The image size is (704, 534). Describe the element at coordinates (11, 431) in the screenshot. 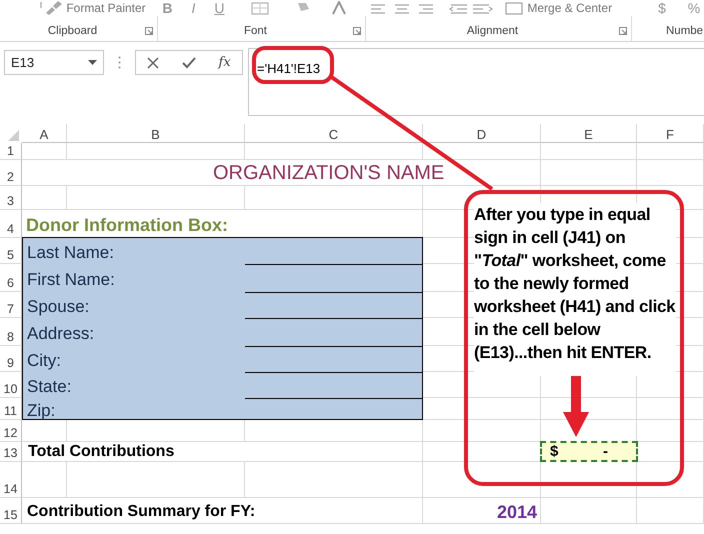

I see `row-header: 12` at that location.